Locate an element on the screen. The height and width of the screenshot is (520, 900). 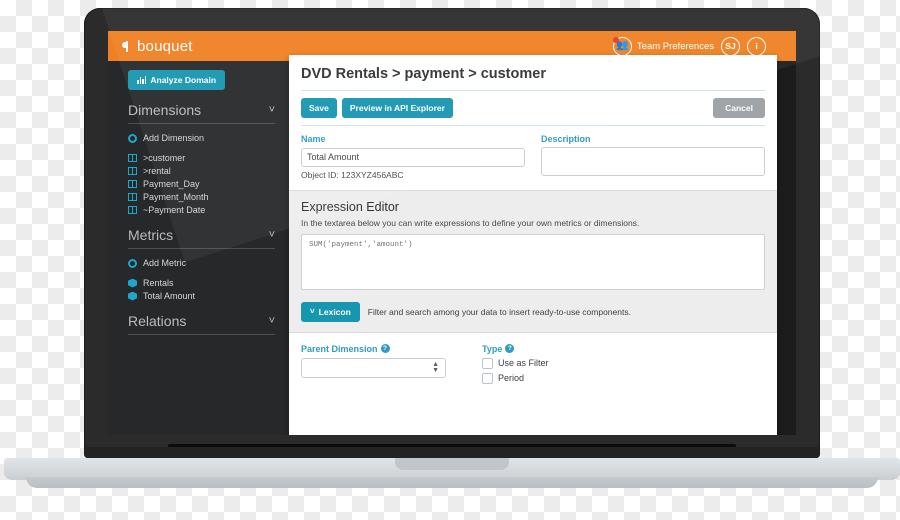
notification-dot is located at coordinates (615, 39).